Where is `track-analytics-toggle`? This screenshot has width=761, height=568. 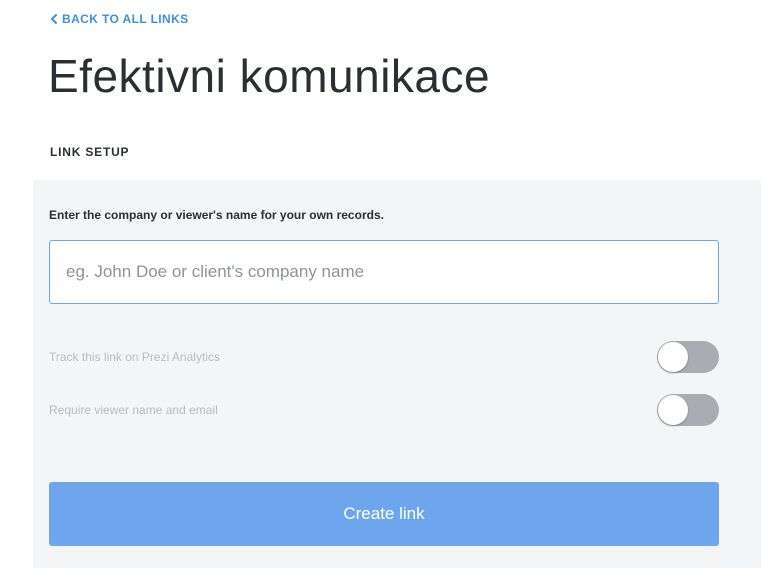 track-analytics-toggle is located at coordinates (688, 357).